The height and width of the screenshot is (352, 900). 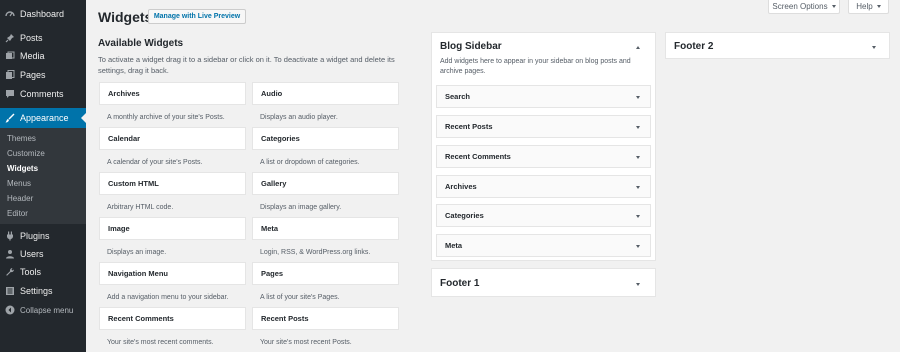 I want to click on brush-icon, so click(x=10, y=118).